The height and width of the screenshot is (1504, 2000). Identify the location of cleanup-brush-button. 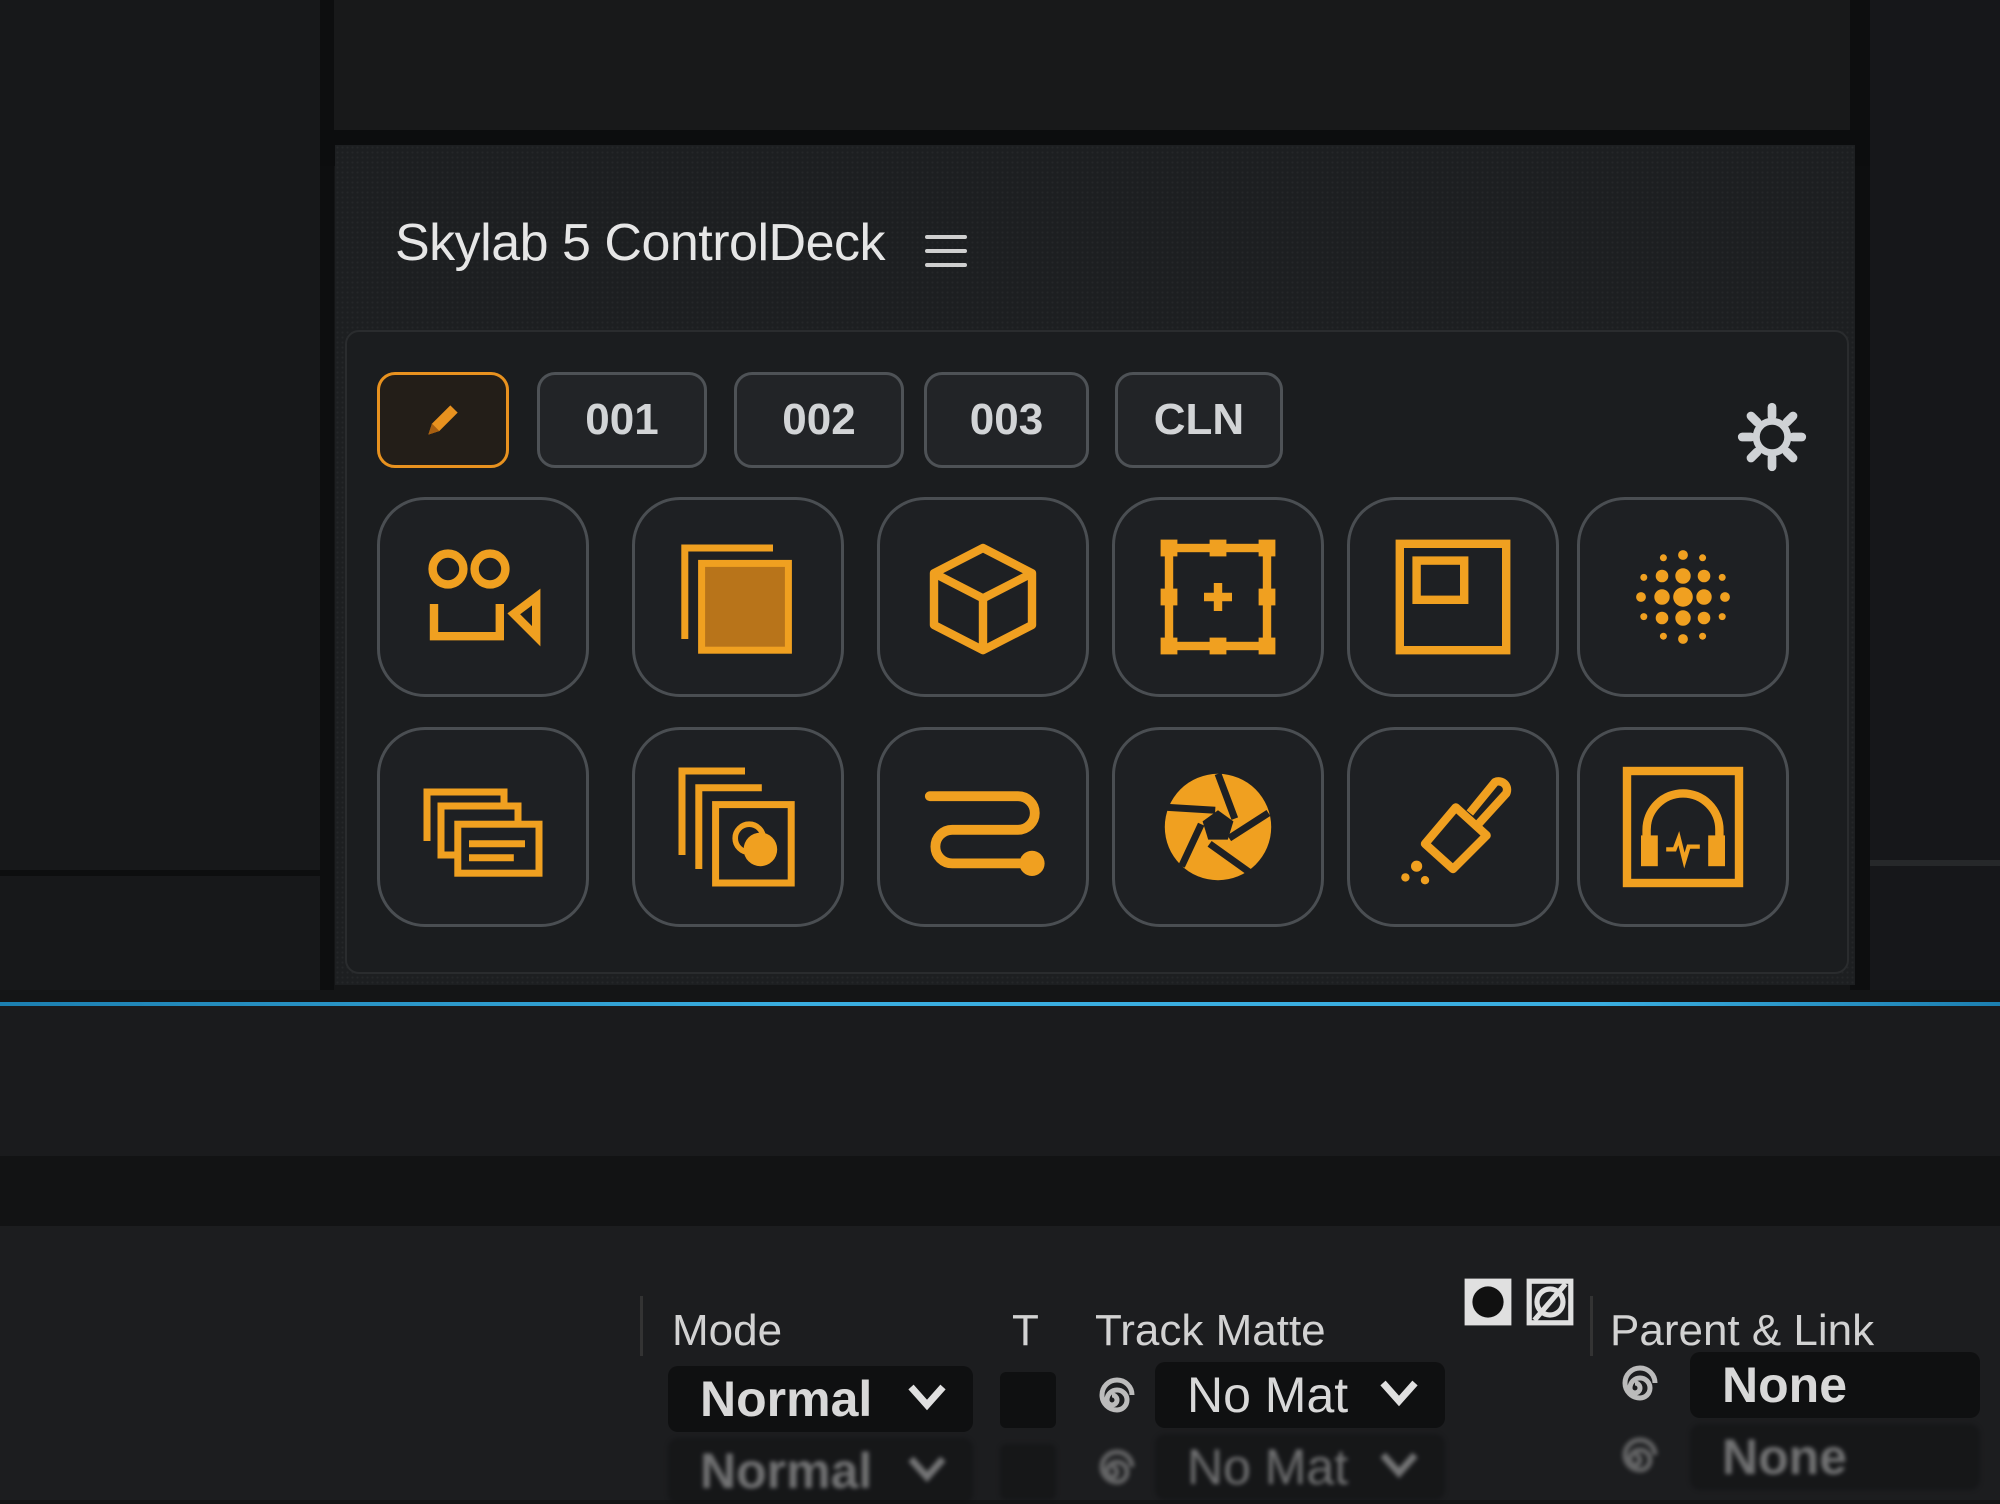
(1453, 827).